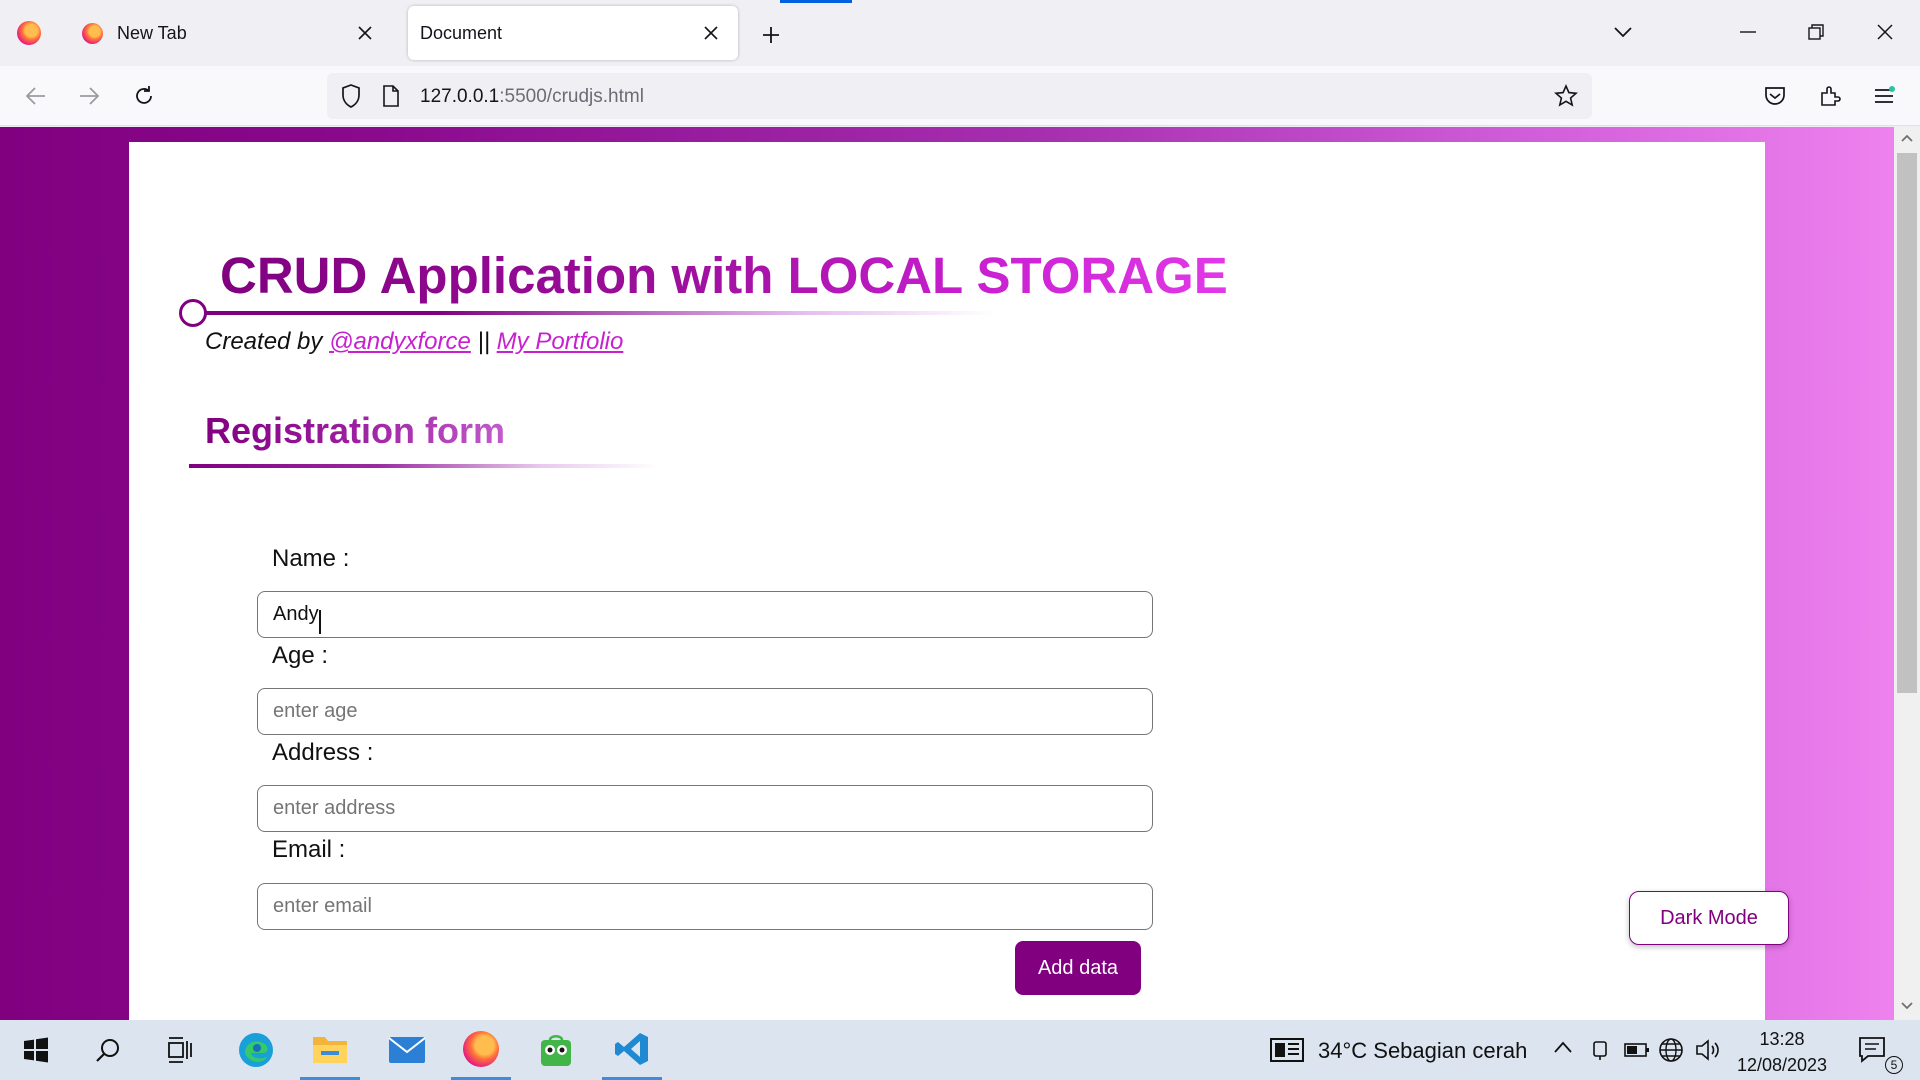 Image resolution: width=1920 pixels, height=1080 pixels. I want to click on edge-icon, so click(256, 1050).